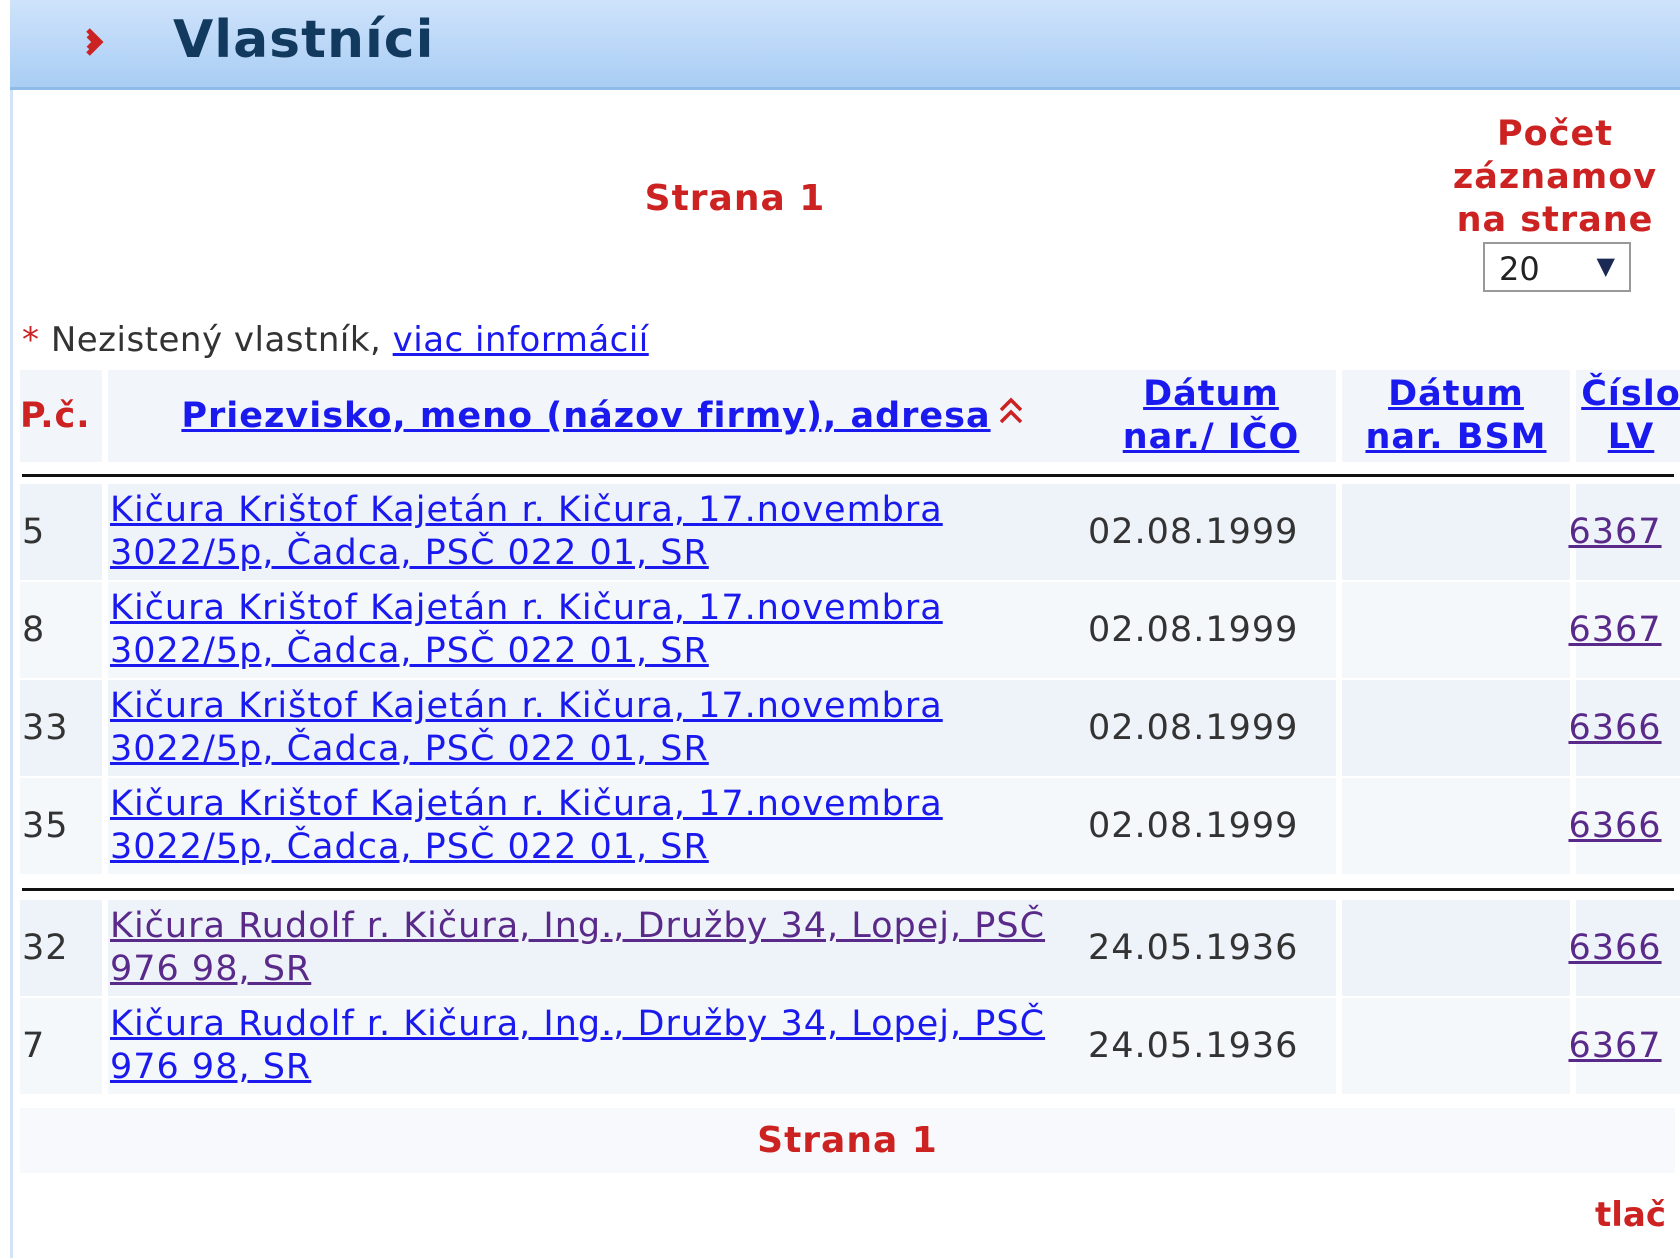  I want to click on per-page-label: Počet záznamov na strane, so click(1555, 177).